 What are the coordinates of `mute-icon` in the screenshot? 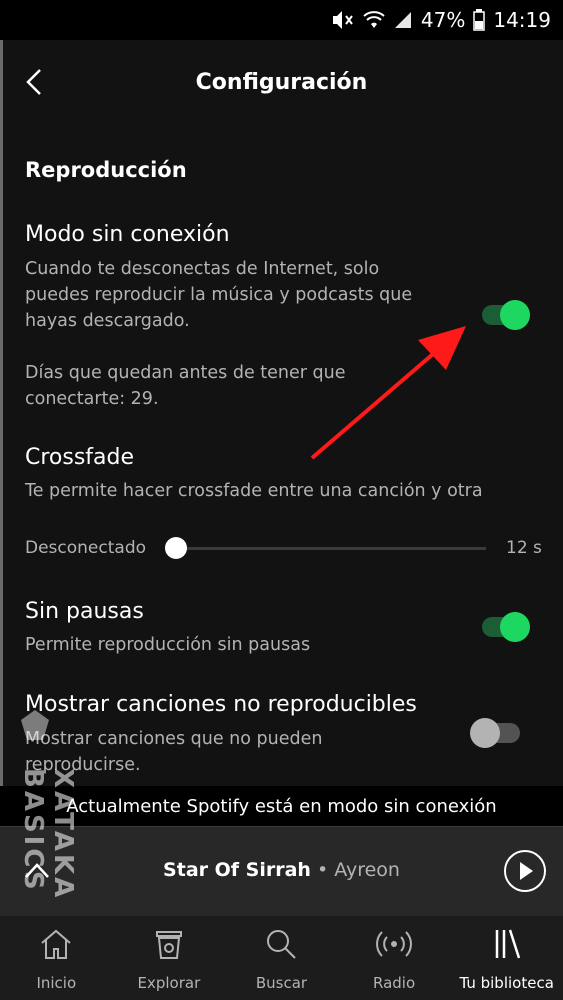 It's located at (343, 20).